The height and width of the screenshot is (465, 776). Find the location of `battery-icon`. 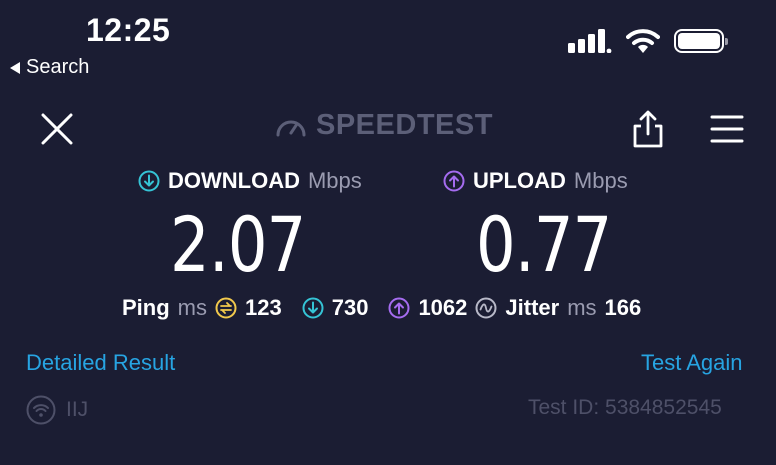

battery-icon is located at coordinates (701, 41).